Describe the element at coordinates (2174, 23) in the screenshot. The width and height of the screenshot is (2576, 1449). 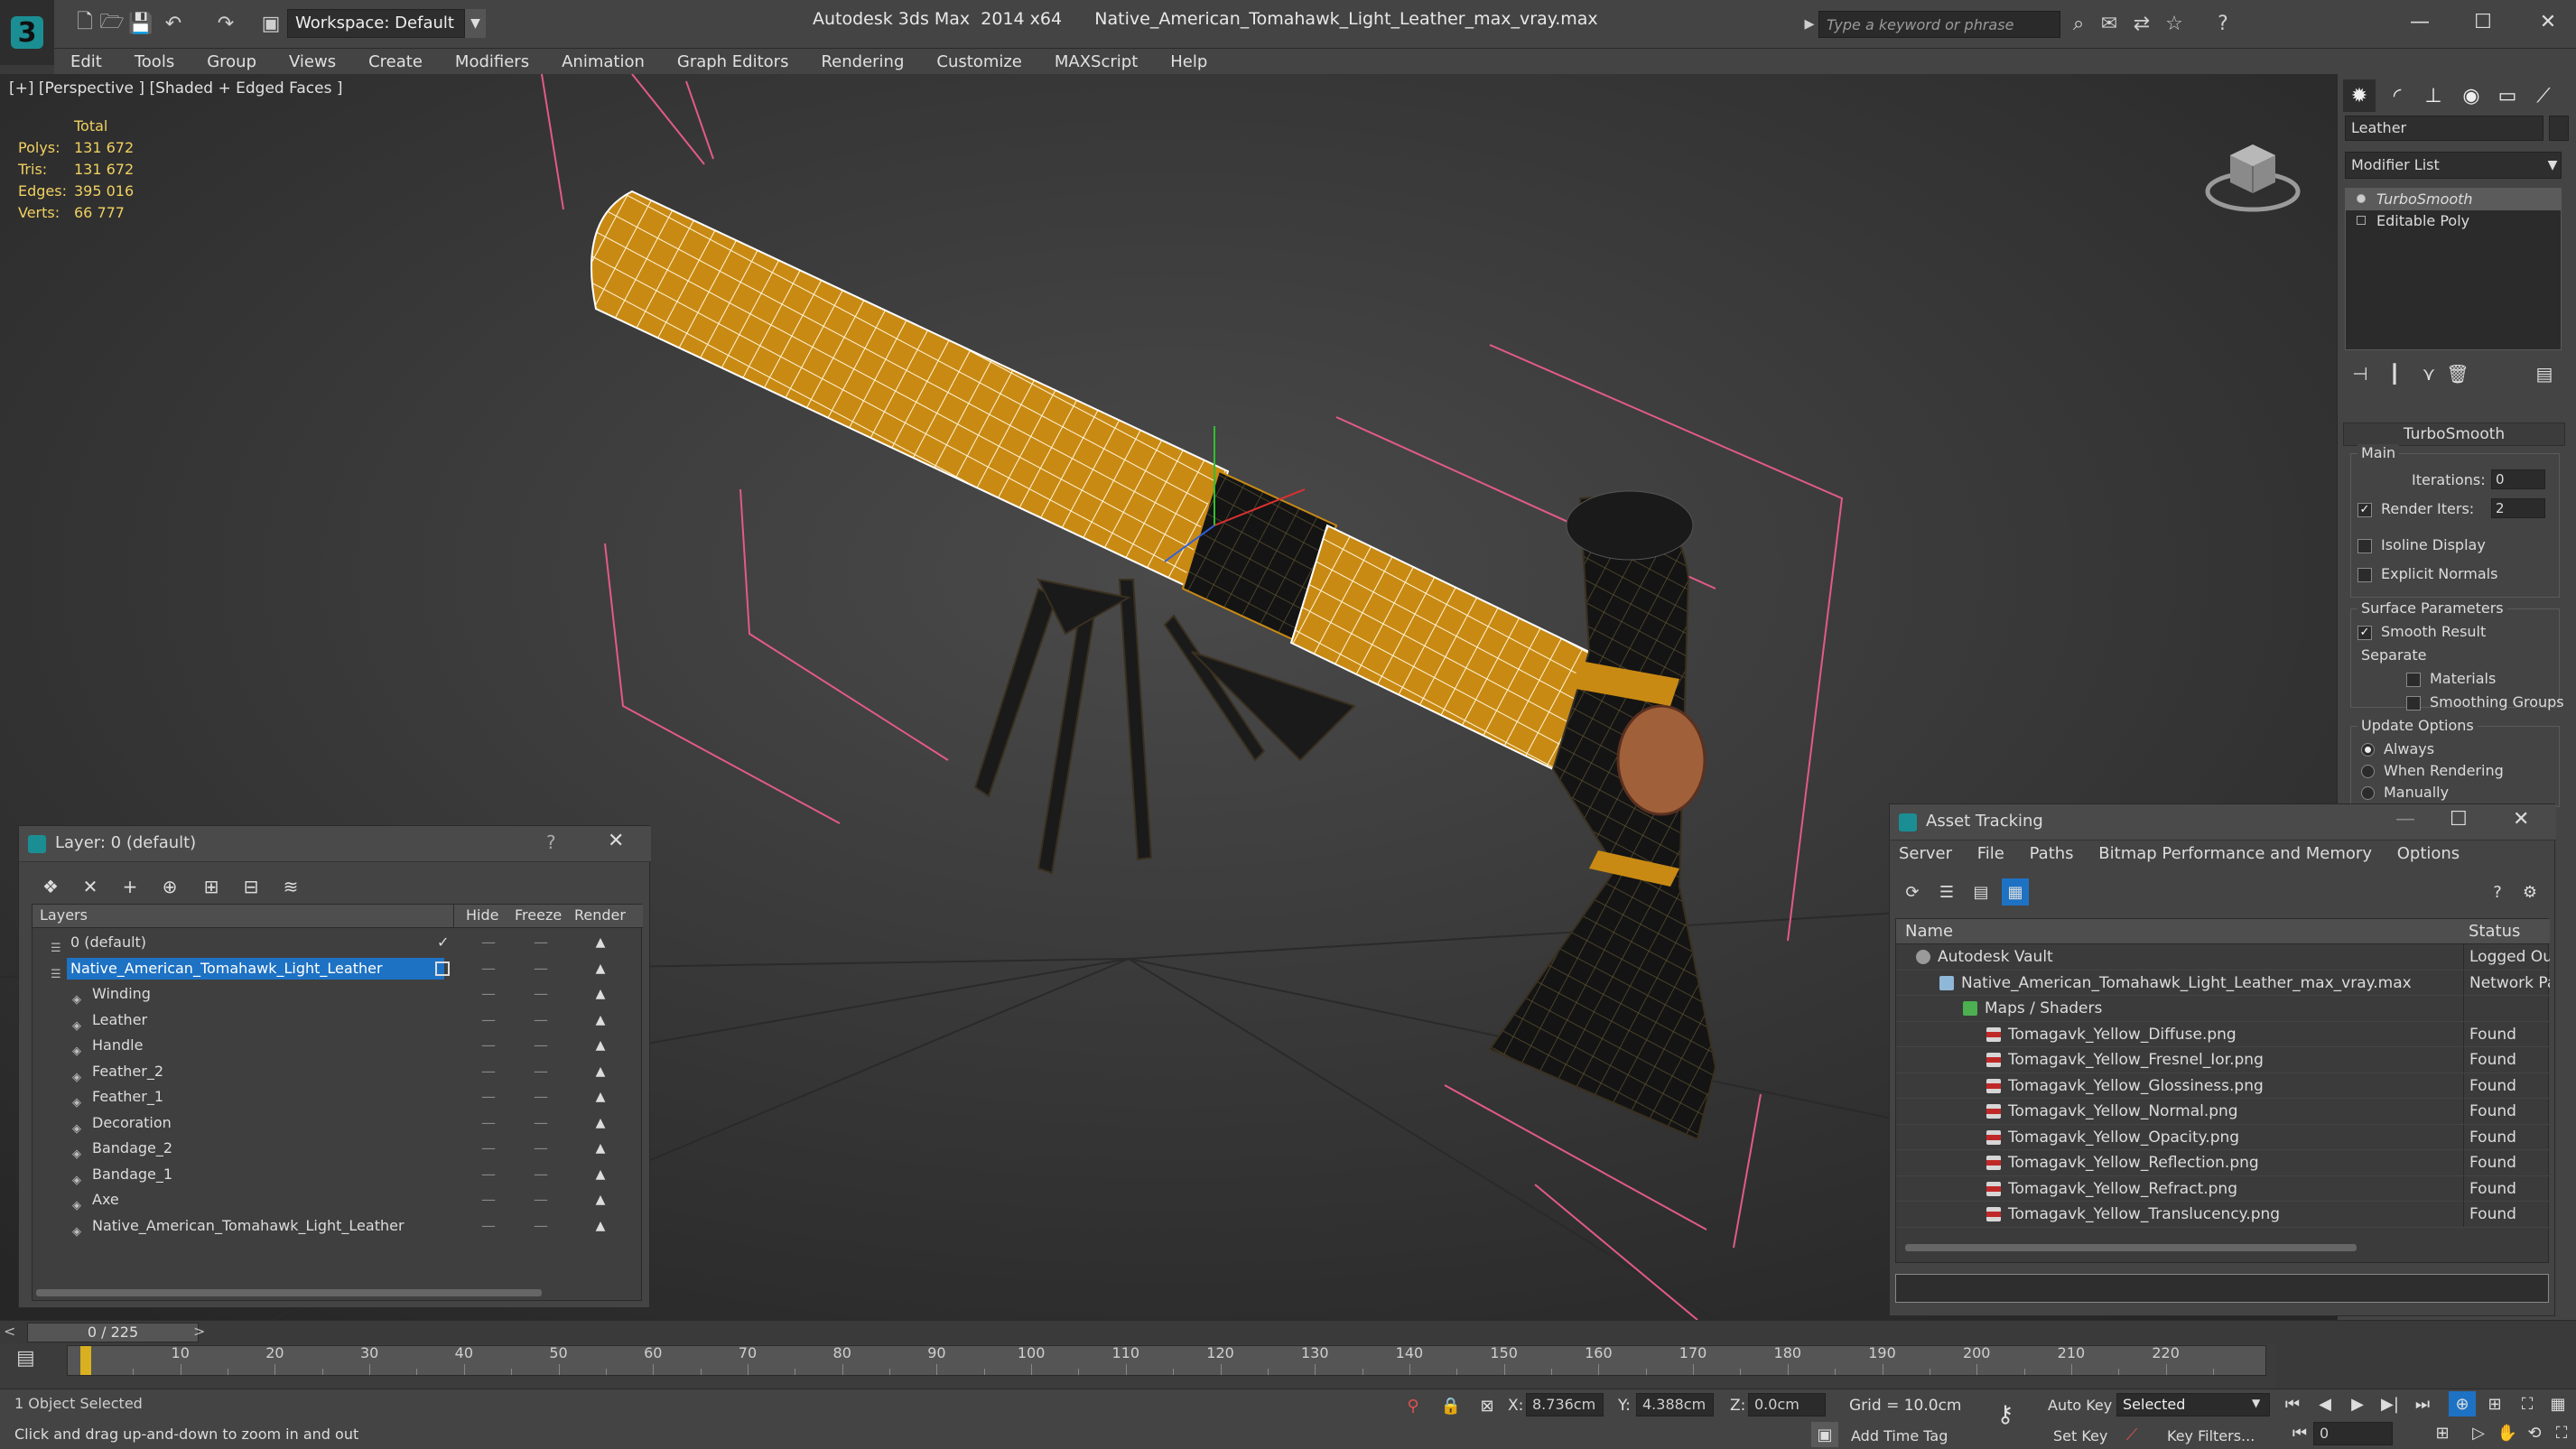
I see `favorites-star-icon: ☆` at that location.